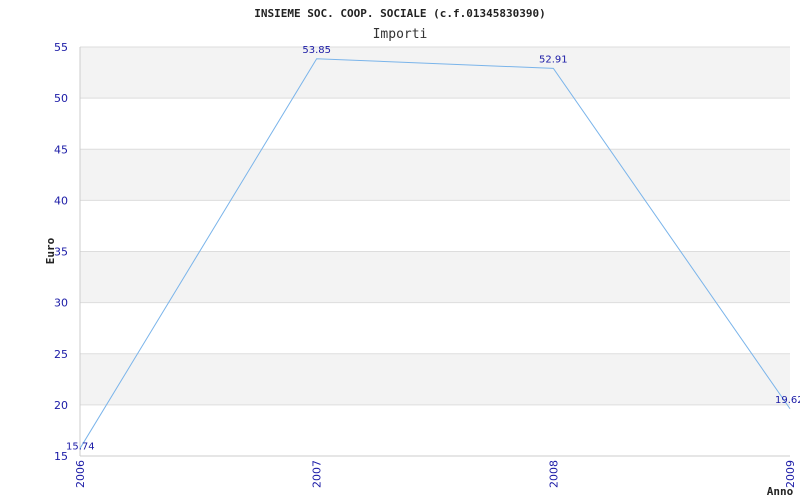 This screenshot has height=500, width=800. I want to click on chart-subtitle: Importi, so click(400, 34).